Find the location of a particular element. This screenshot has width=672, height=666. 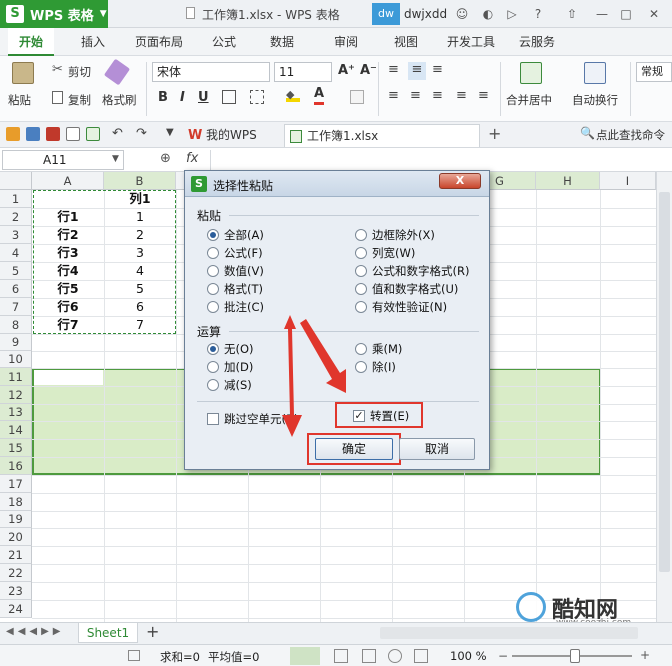

row-header-6: 6 is located at coordinates (16, 289).